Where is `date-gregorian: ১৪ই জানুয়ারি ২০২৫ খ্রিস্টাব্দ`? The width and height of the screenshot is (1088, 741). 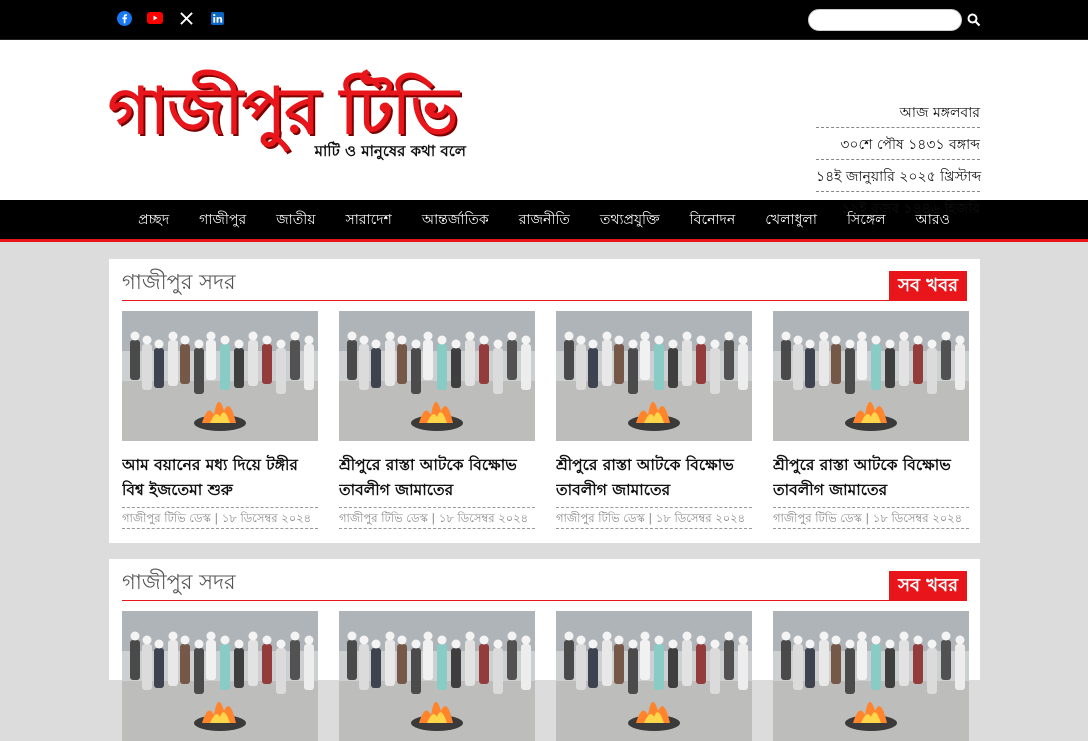
date-gregorian: ১৪ই জানুয়ারি ২০২৫ খ্রিস্টাব্দ is located at coordinates (898, 176).